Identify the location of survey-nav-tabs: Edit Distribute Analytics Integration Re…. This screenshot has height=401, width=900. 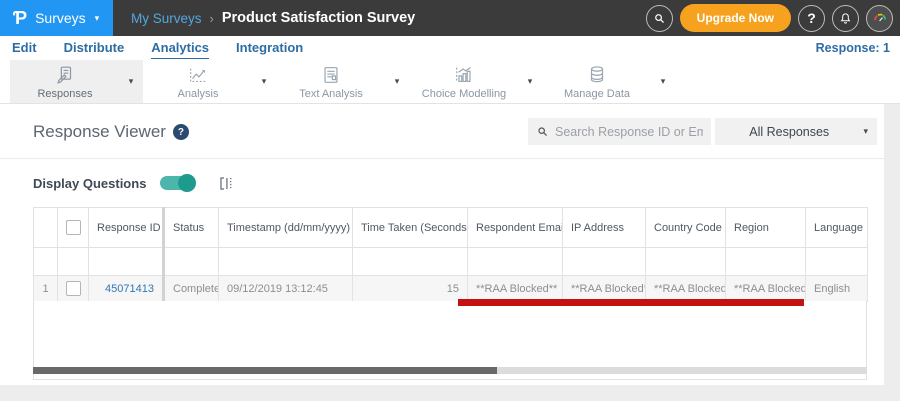
(450, 48).